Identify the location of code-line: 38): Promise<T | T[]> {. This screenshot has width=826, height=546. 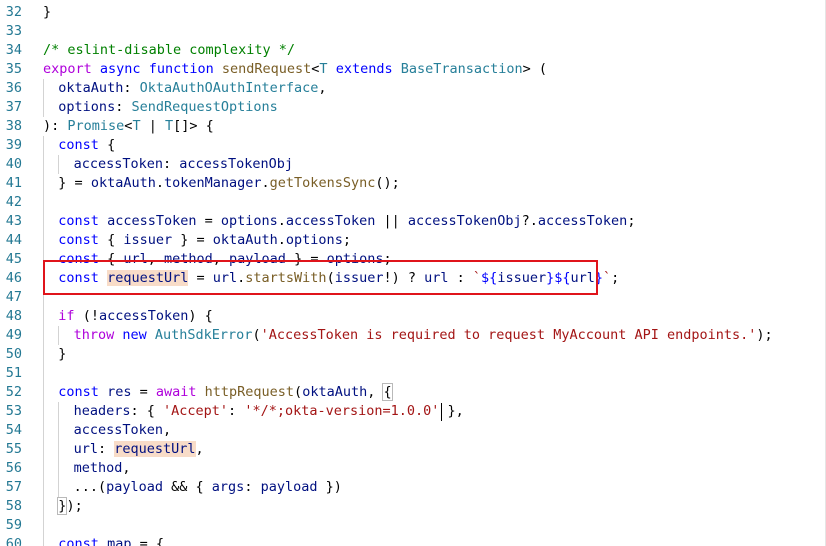
(413, 126).